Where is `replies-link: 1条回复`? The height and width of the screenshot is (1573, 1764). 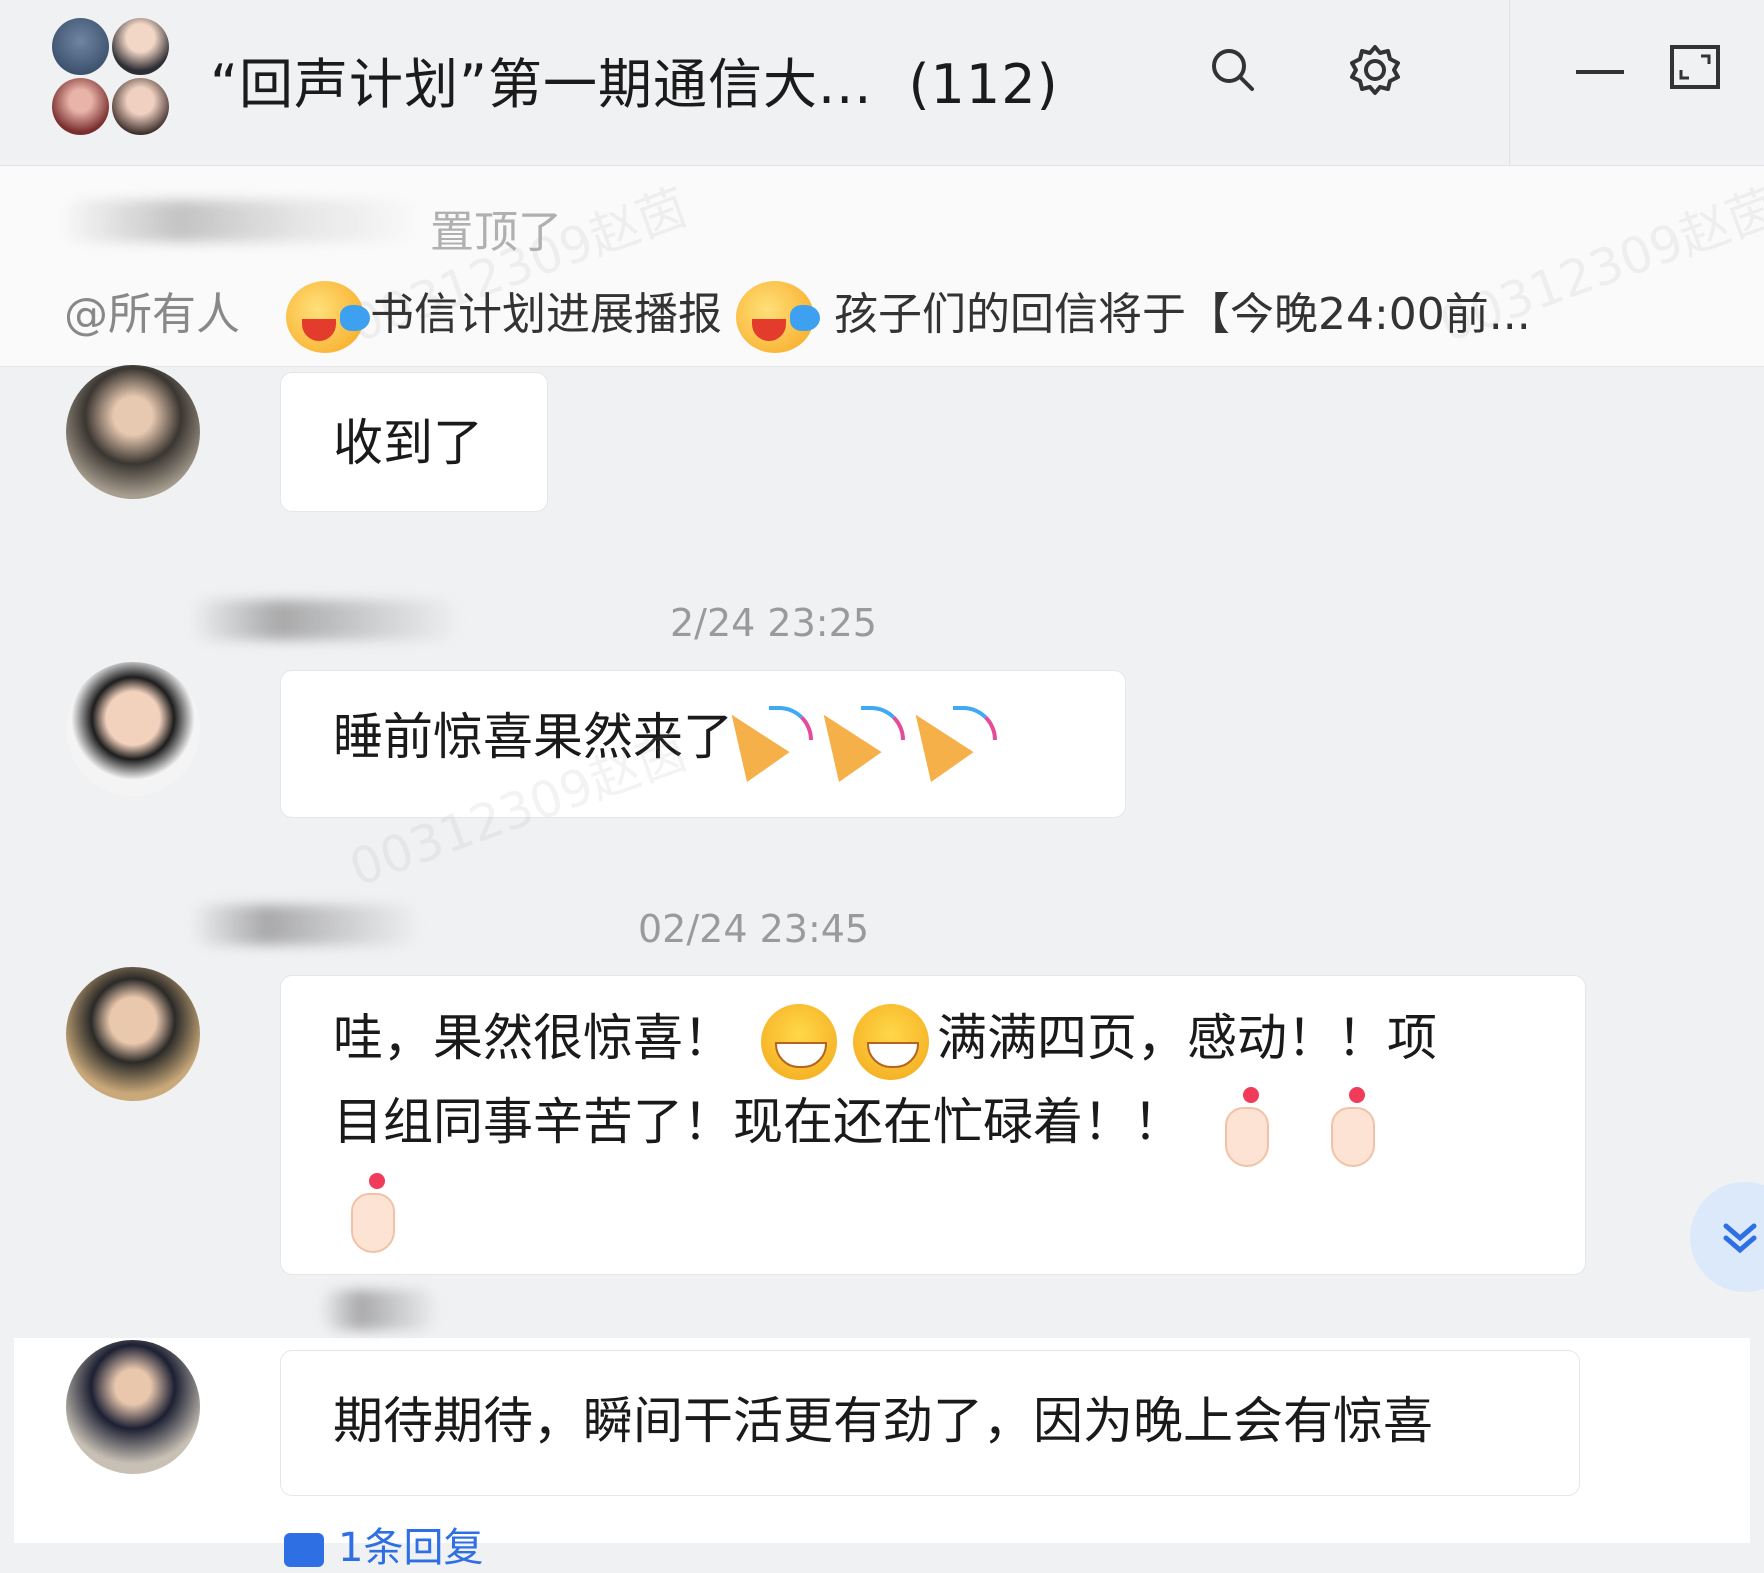
replies-link: 1条回复 is located at coordinates (383, 1544).